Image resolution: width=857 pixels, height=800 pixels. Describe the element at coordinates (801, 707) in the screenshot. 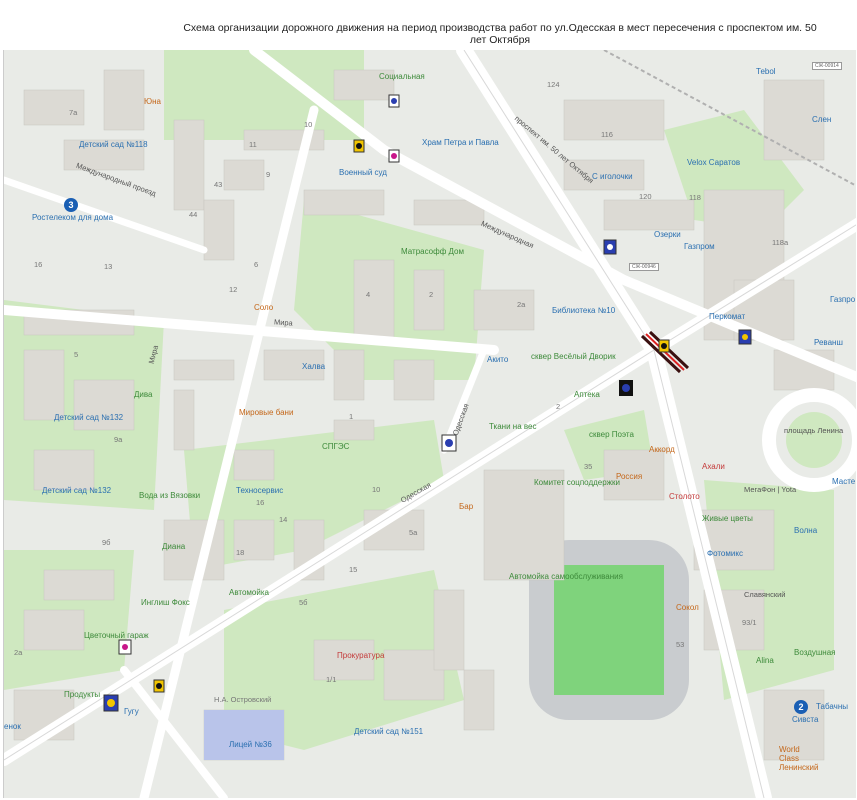

I see `cluster-badge: 2` at that location.